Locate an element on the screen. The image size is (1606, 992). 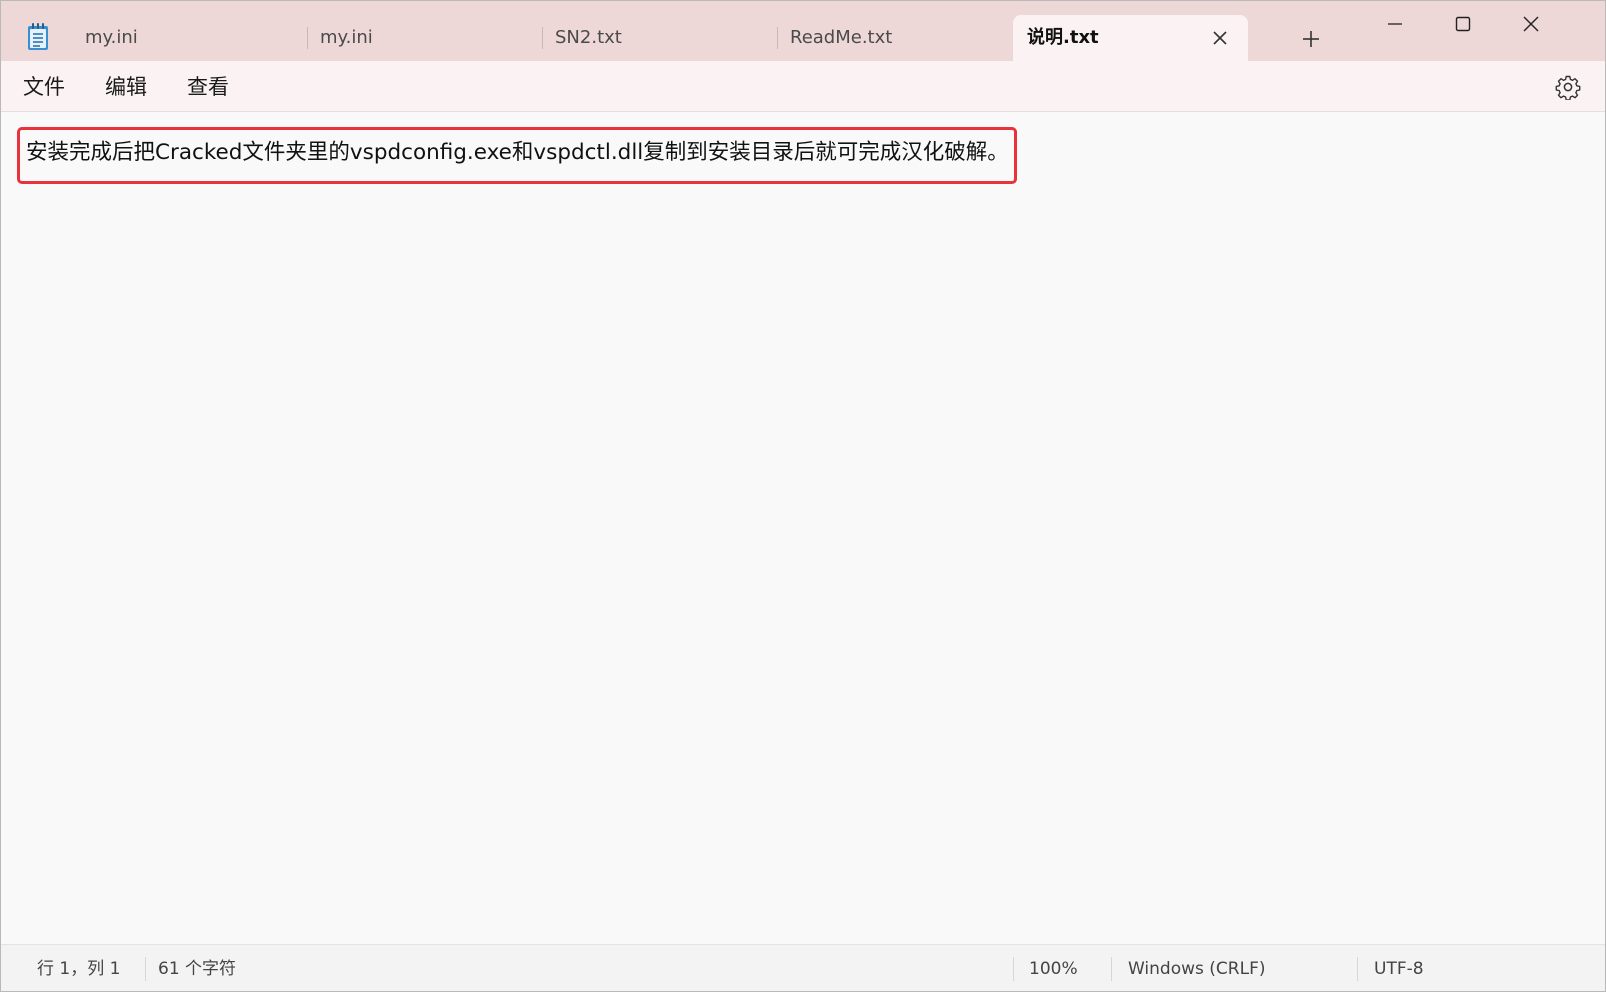
new-tab-plus-icon is located at coordinates (1311, 39).